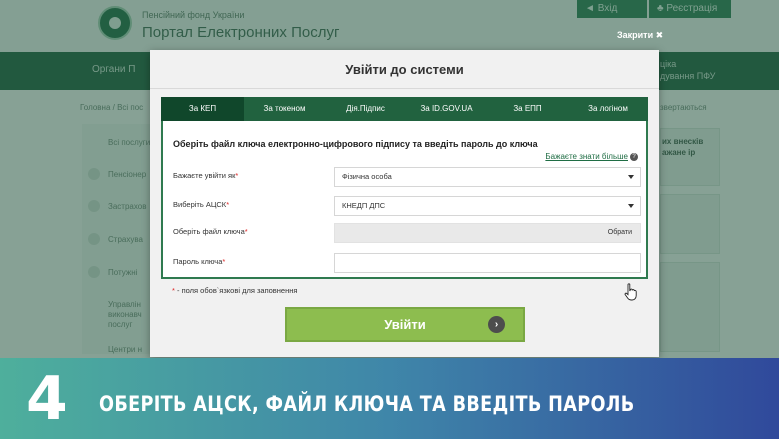 The image size is (779, 439). Describe the element at coordinates (487, 233) in the screenshot. I see `key-file-input: Обрати` at that location.